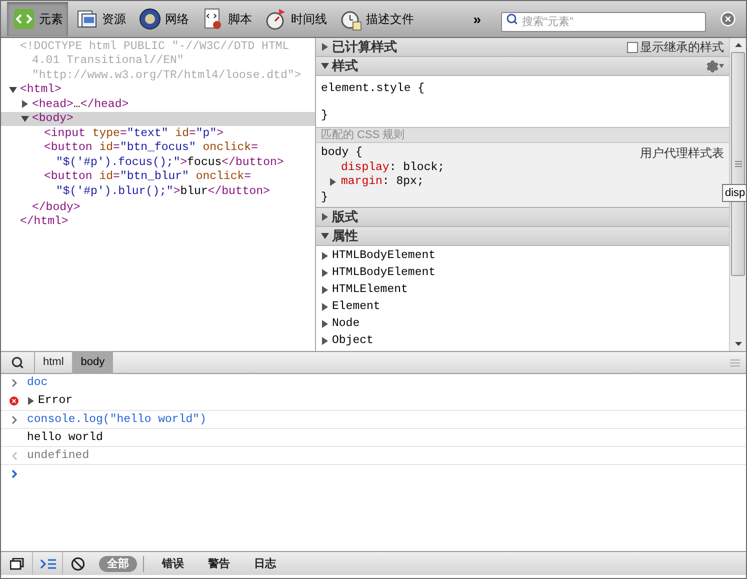 This screenshot has height=579, width=747. Describe the element at coordinates (219, 564) in the screenshot. I see `filter-button: 警告` at that location.